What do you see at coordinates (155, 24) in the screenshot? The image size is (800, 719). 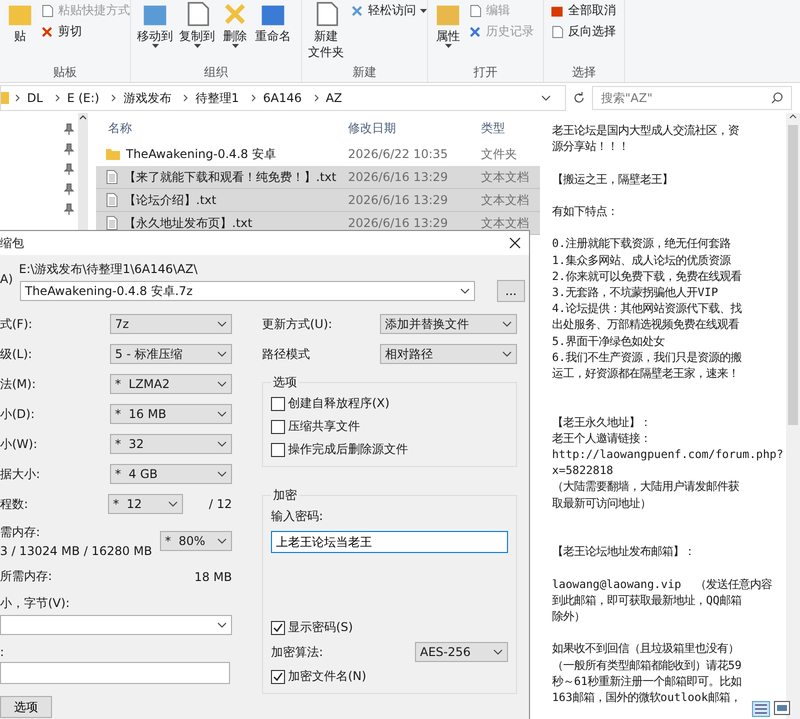 I see `ribbon-button: 移动到` at bounding box center [155, 24].